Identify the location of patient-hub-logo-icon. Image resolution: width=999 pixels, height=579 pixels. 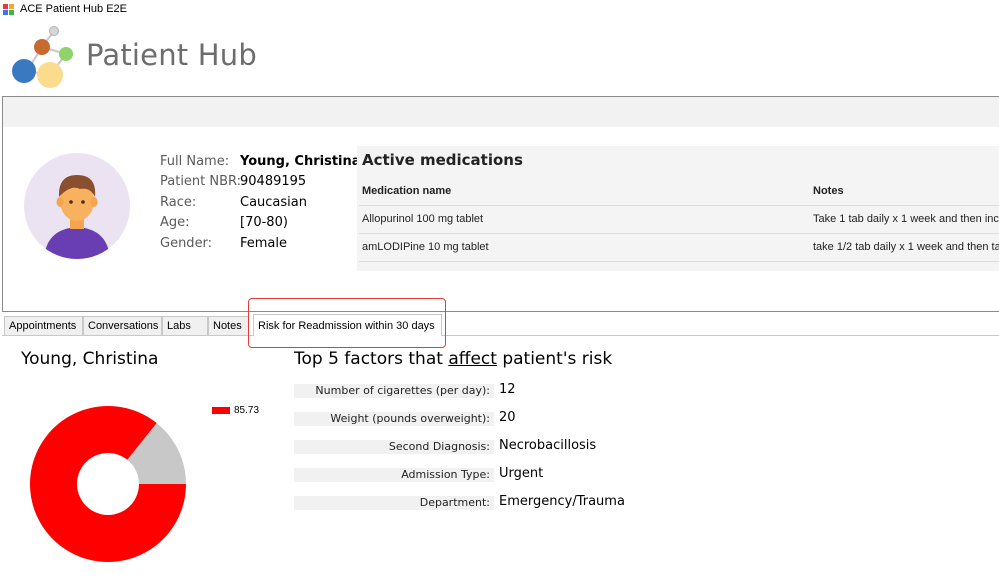
(42, 57).